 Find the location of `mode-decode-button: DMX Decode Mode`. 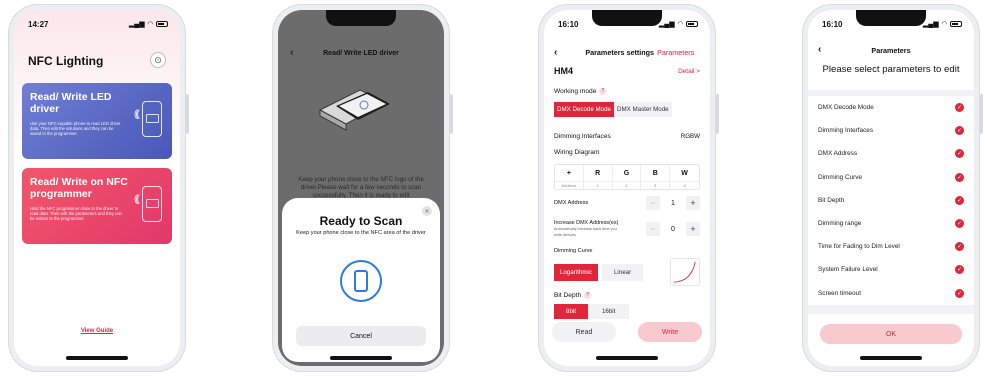

mode-decode-button: DMX Decode Mode is located at coordinates (584, 109).